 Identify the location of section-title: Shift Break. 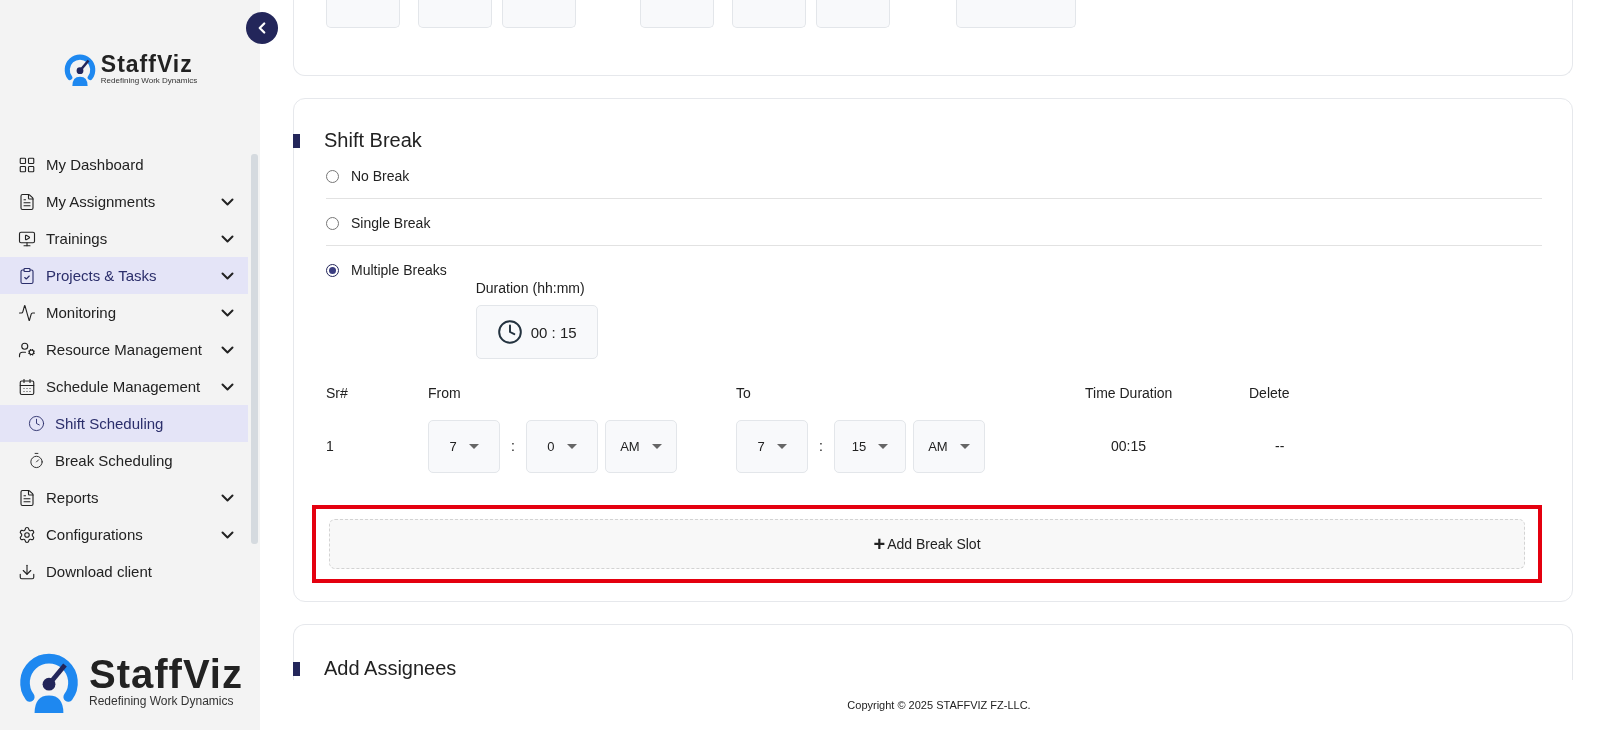
(373, 140).